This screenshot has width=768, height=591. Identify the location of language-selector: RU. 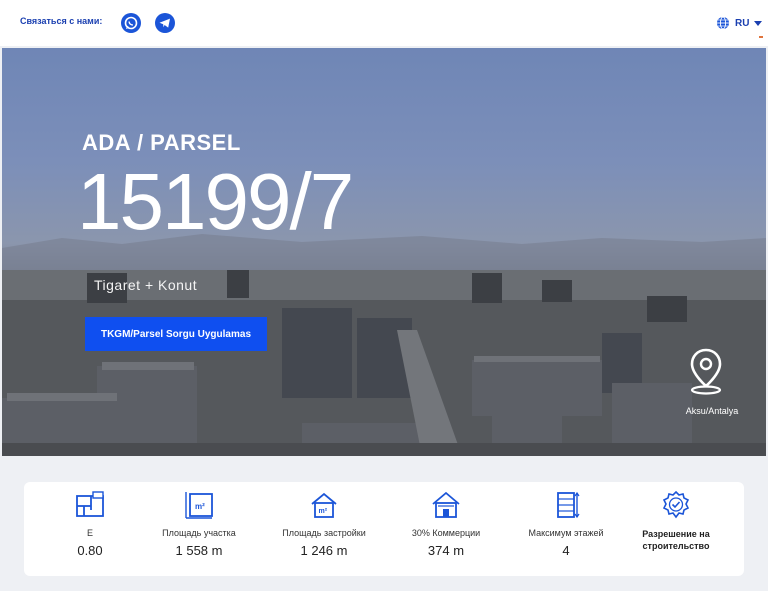
(739, 23).